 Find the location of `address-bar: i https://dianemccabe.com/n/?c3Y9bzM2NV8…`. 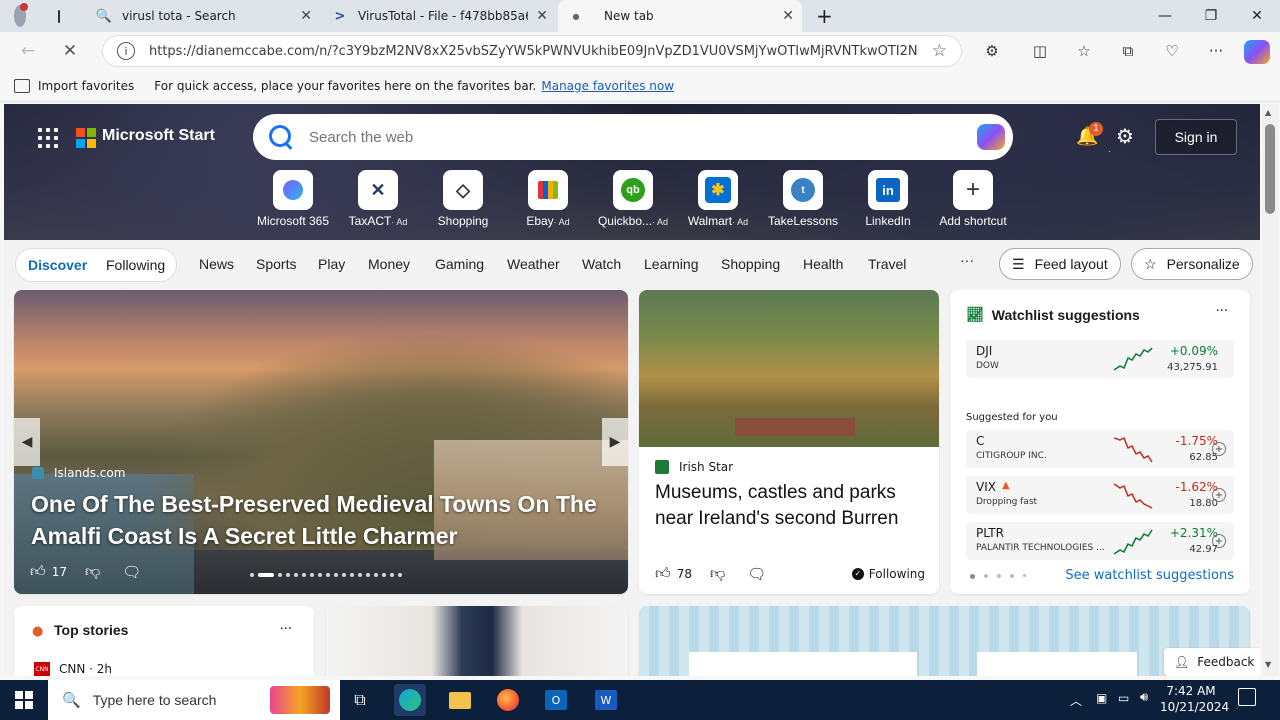

address-bar: i https://dianemccabe.com/n/?c3Y9bzM2NV8… is located at coordinates (532, 51).